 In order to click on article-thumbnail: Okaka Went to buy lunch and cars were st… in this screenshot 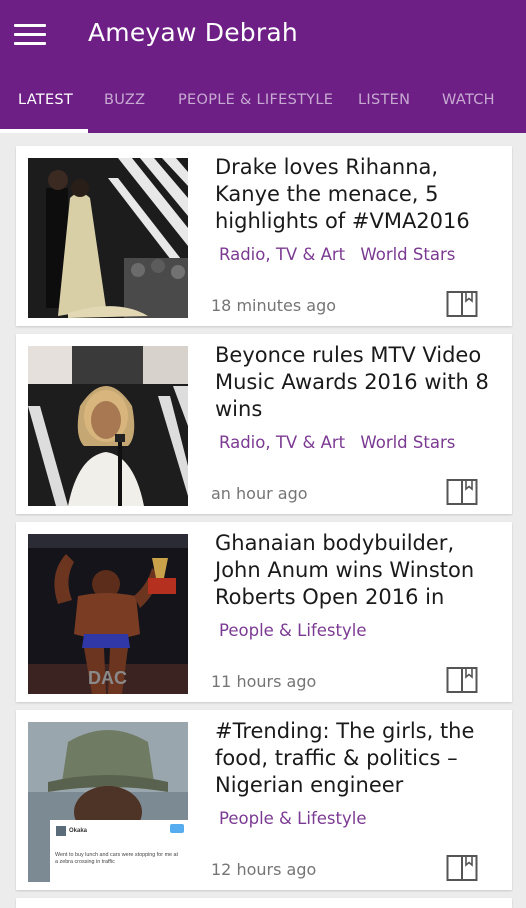, I will do `click(108, 802)`.